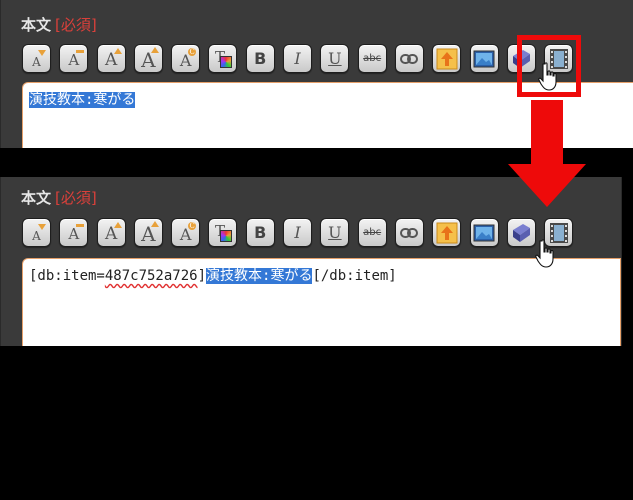 The width and height of the screenshot is (633, 500). Describe the element at coordinates (547, 133) in the screenshot. I see `arrow-shaft` at that location.